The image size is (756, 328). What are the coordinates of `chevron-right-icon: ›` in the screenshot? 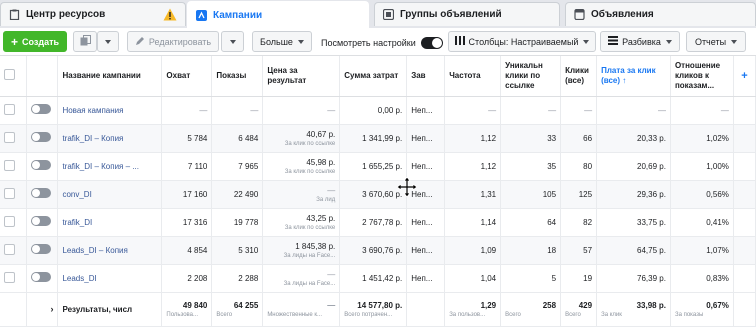 It's located at (51, 309).